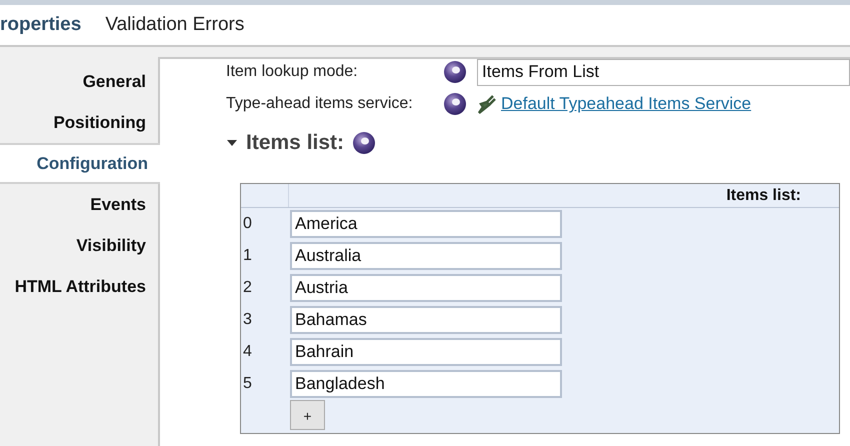  Describe the element at coordinates (426, 320) in the screenshot. I see `item-field: Bahamas` at that location.